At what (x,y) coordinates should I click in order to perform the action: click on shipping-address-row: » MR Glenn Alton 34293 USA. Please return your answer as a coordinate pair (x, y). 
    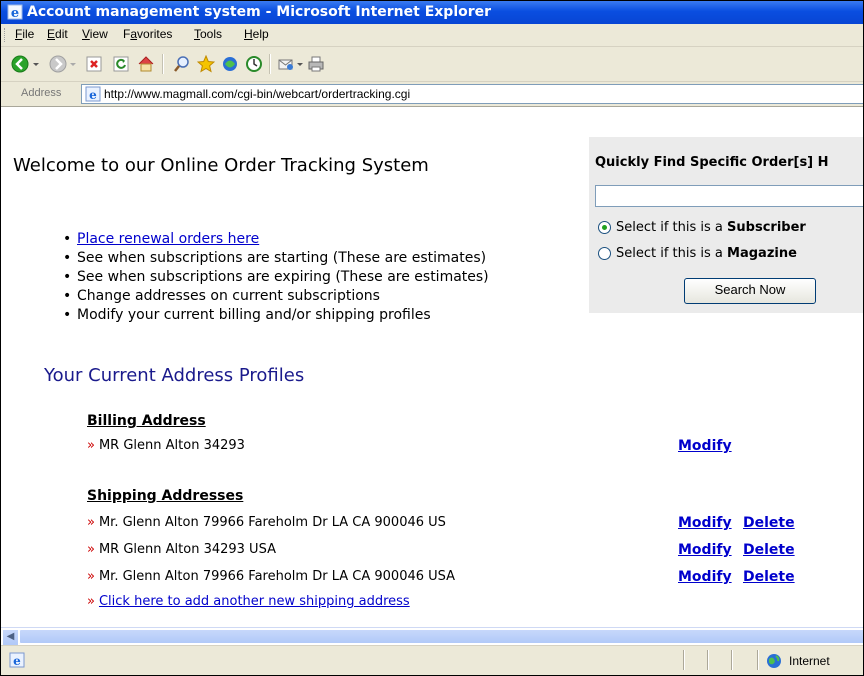
    Looking at the image, I should click on (181, 549).